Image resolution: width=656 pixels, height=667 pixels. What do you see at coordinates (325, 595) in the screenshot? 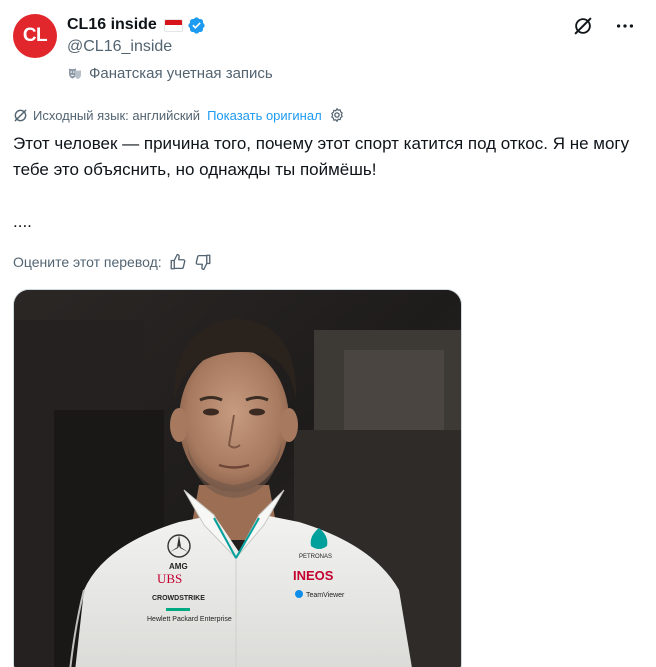
I see `teamviewer-logo-text: TeamViewer` at bounding box center [325, 595].